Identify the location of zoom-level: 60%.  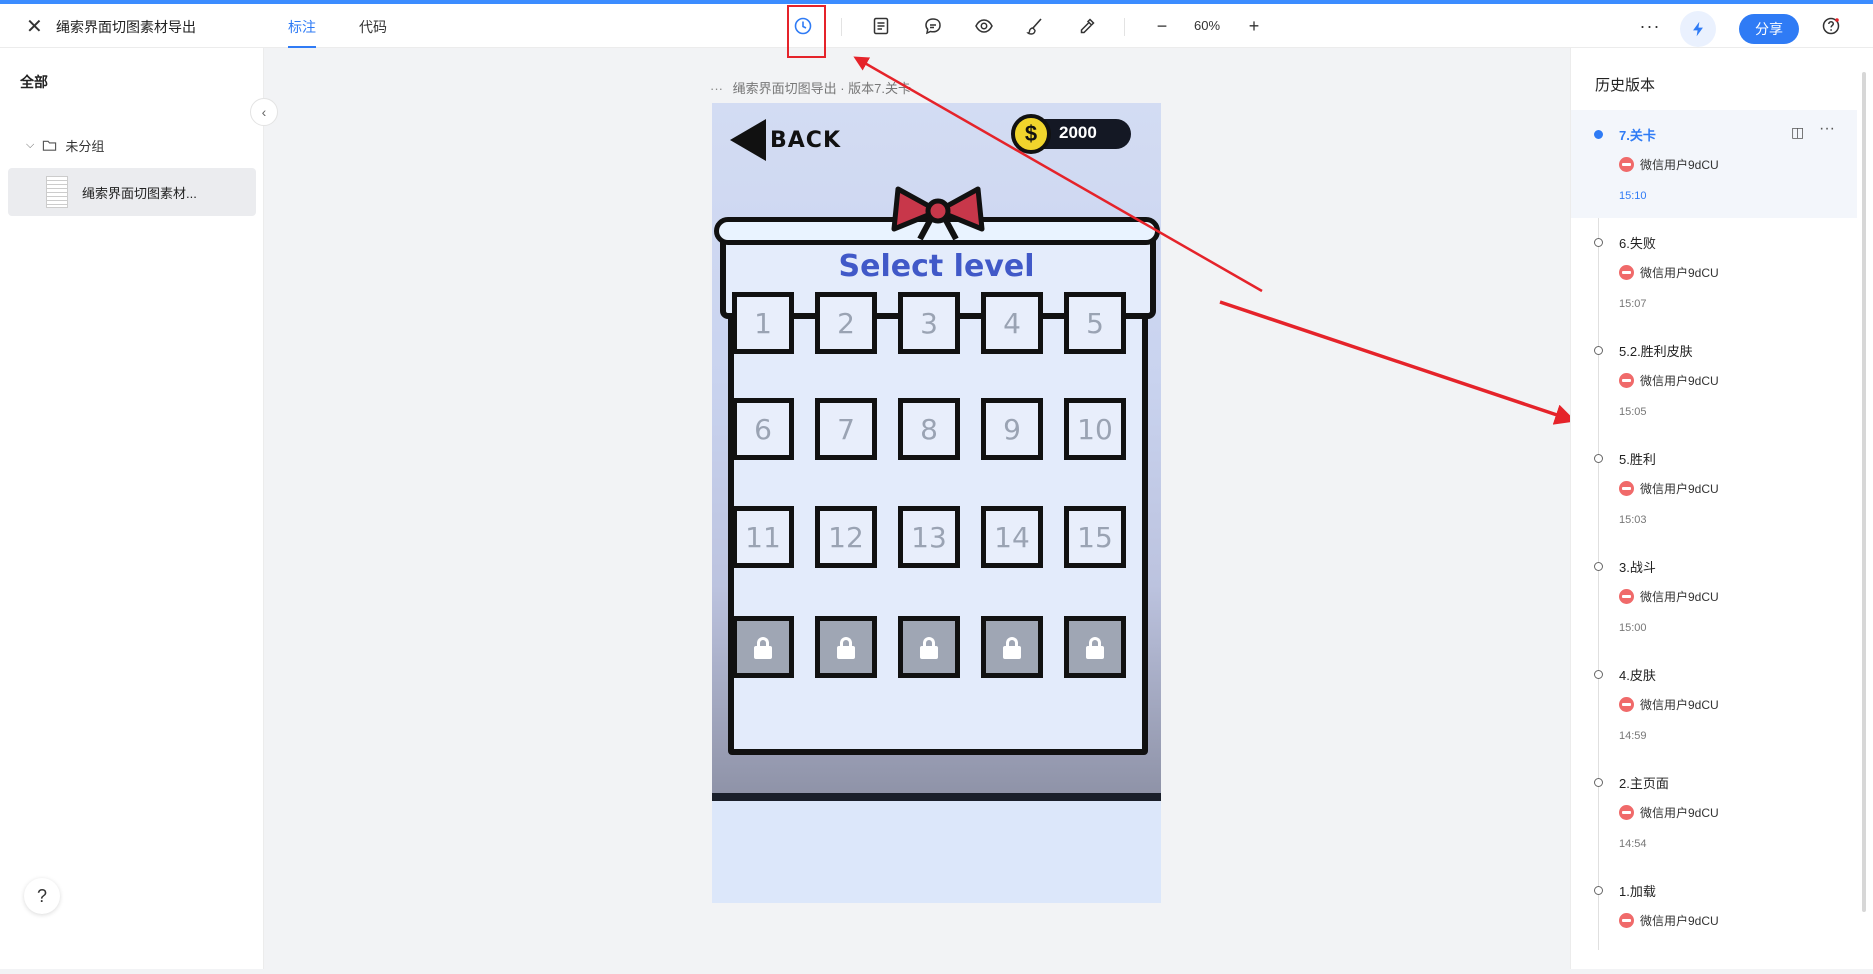
(1207, 25).